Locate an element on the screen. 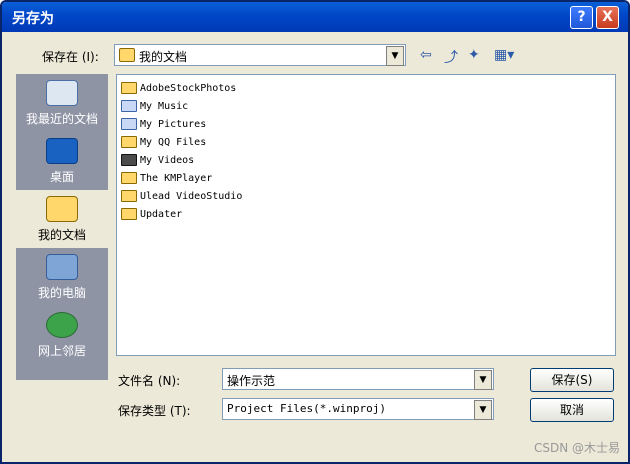 This screenshot has height=464, width=630. help-button: ? is located at coordinates (581, 17).